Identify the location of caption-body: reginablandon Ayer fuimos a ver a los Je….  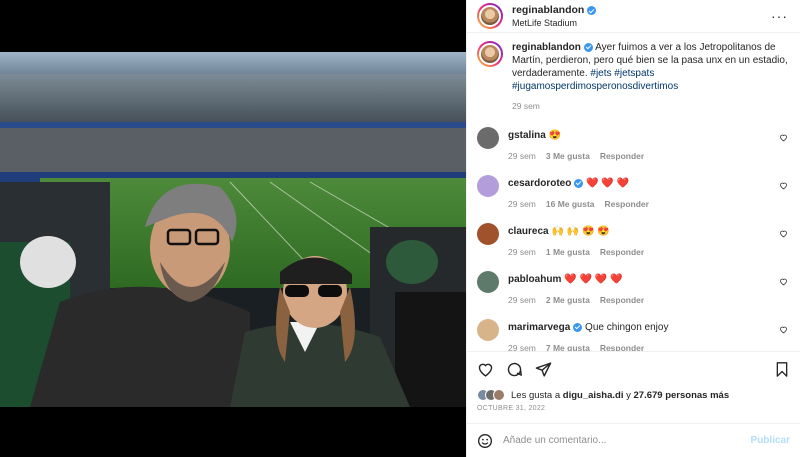
(650, 77).